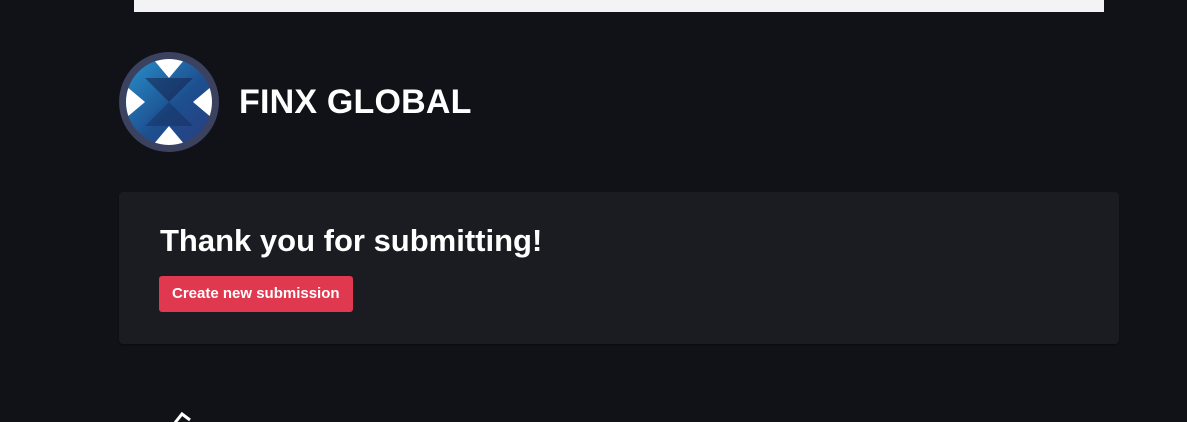 This screenshot has width=1187, height=422. What do you see at coordinates (351, 240) in the screenshot?
I see `confirmation-title: Thank you for submitting!` at bounding box center [351, 240].